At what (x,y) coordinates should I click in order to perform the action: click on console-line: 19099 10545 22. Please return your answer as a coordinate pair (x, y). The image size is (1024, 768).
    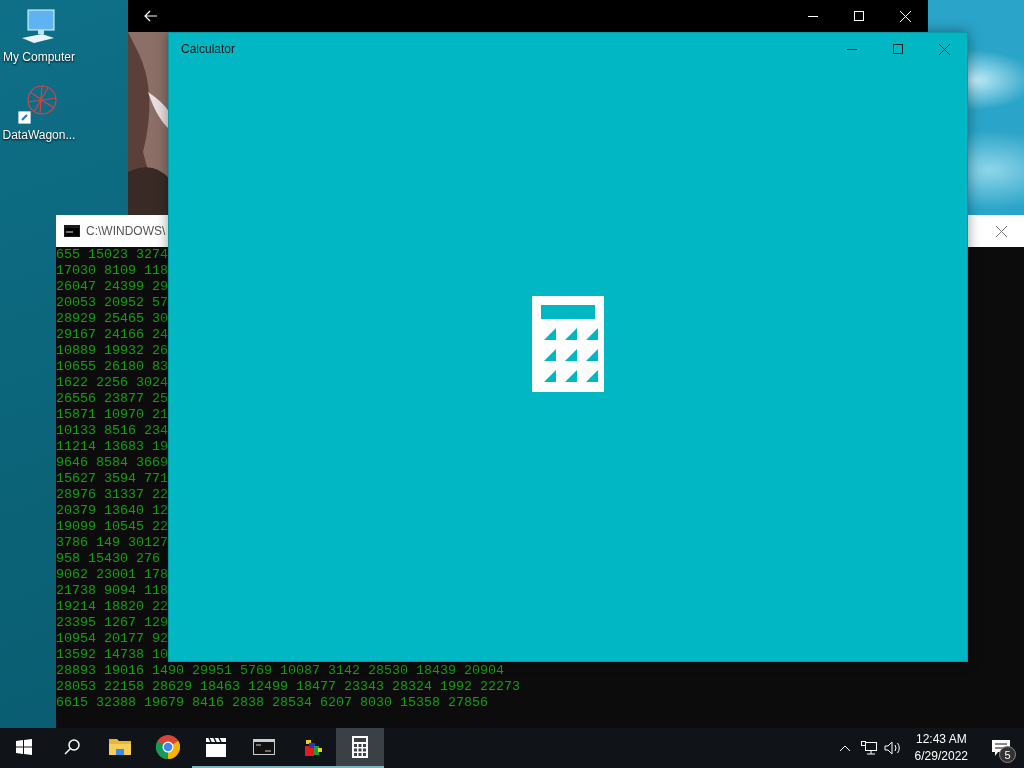
    Looking at the image, I should click on (112, 527).